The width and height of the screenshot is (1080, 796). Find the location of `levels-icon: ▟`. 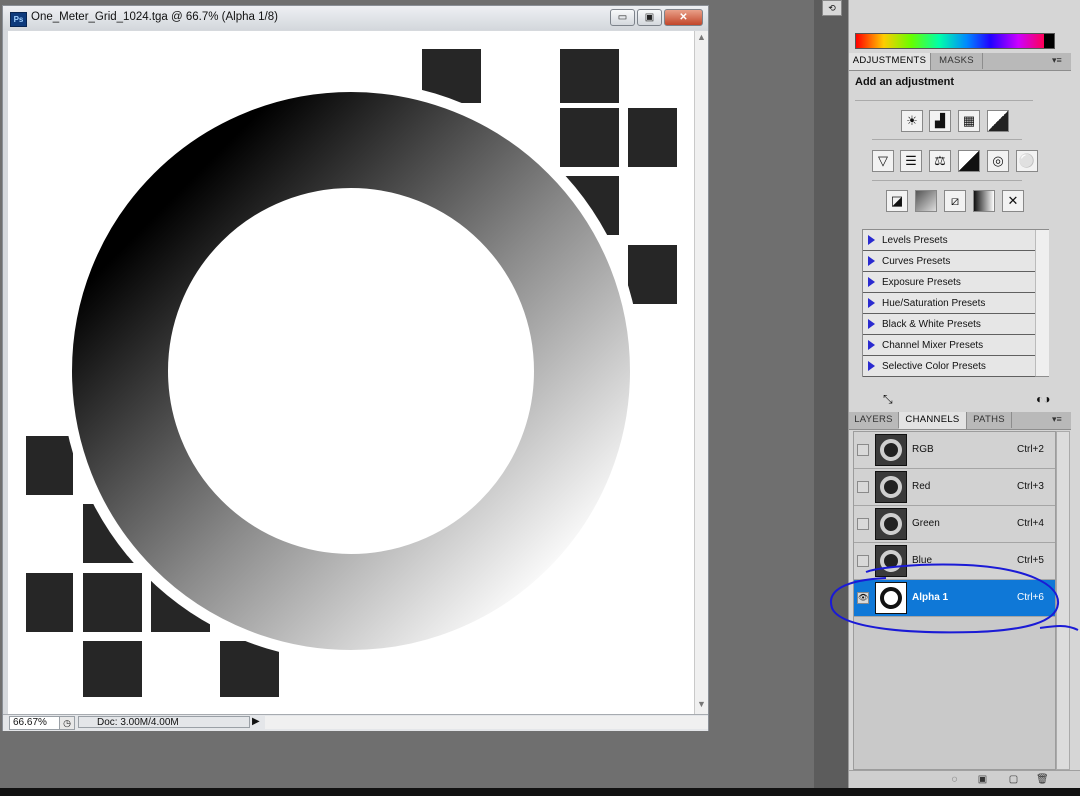

levels-icon: ▟ is located at coordinates (940, 121).